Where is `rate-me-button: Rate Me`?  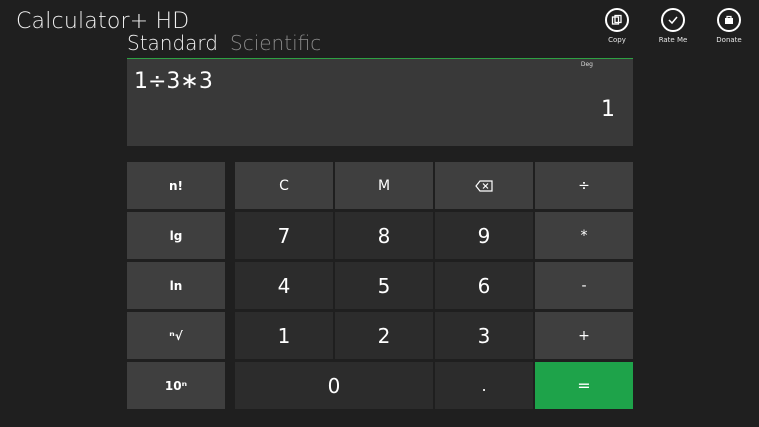
rate-me-button: Rate Me is located at coordinates (673, 26).